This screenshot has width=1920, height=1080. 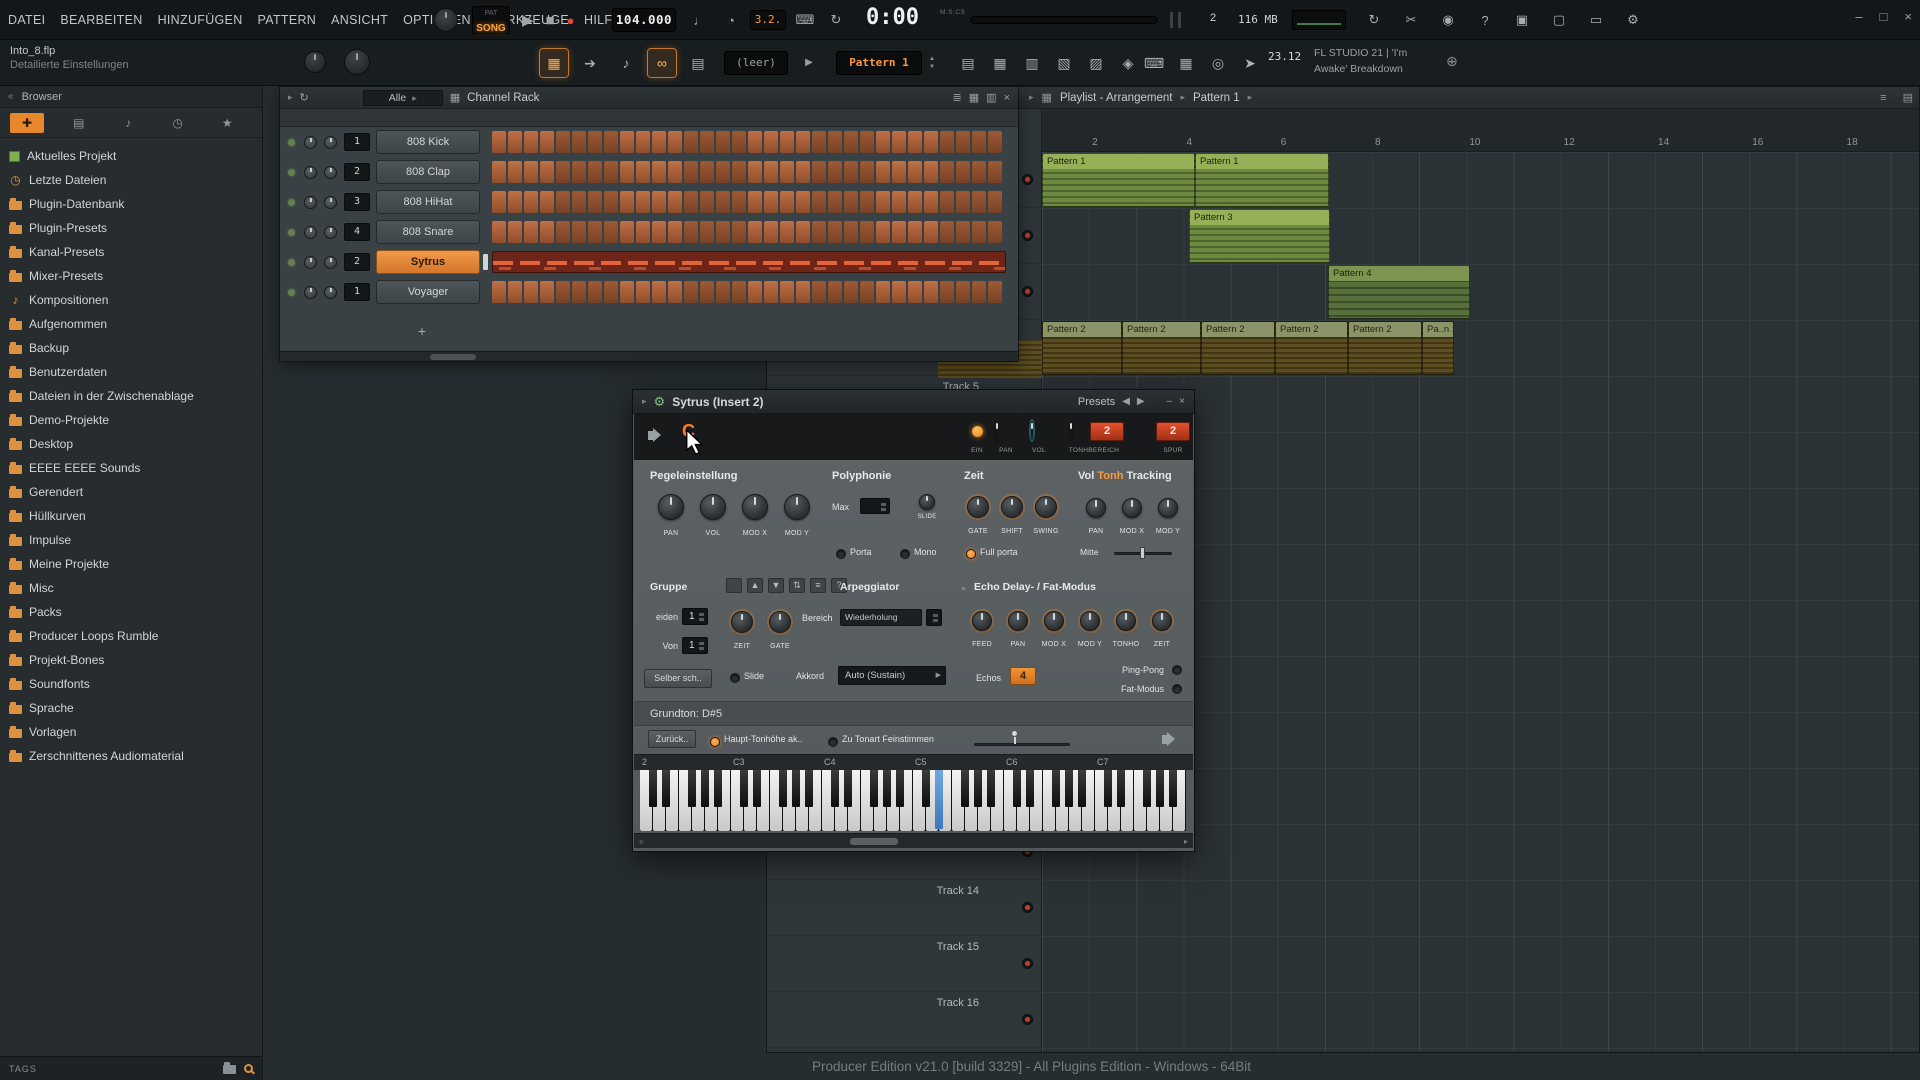 What do you see at coordinates (422, 331) in the screenshot?
I see `add-channel-button: +` at bounding box center [422, 331].